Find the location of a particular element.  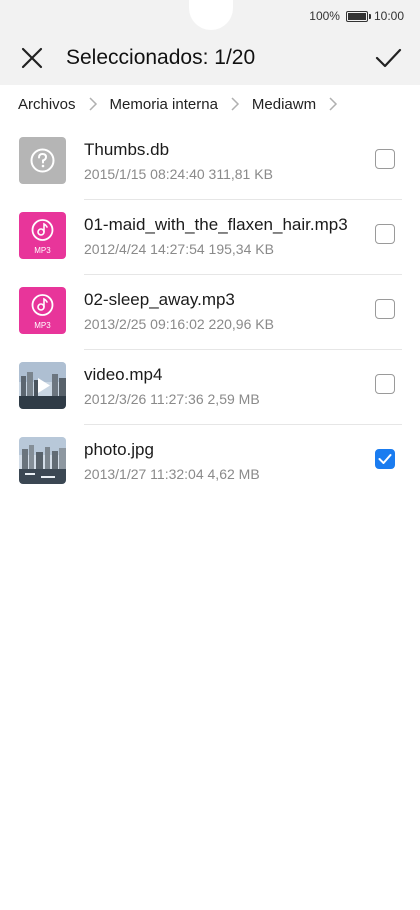

checkmark-icon is located at coordinates (388, 58).